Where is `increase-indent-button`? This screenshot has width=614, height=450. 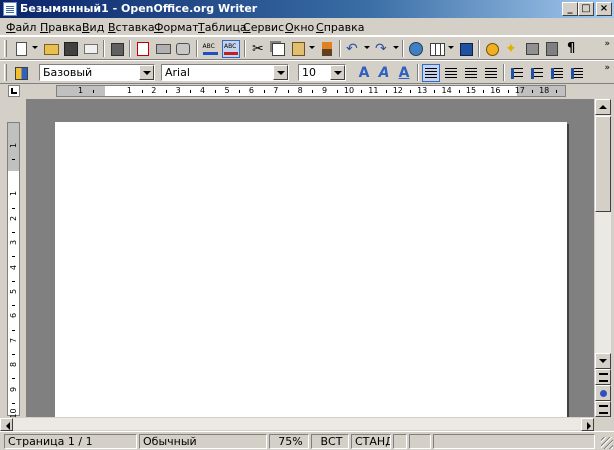 increase-indent-button is located at coordinates (577, 73).